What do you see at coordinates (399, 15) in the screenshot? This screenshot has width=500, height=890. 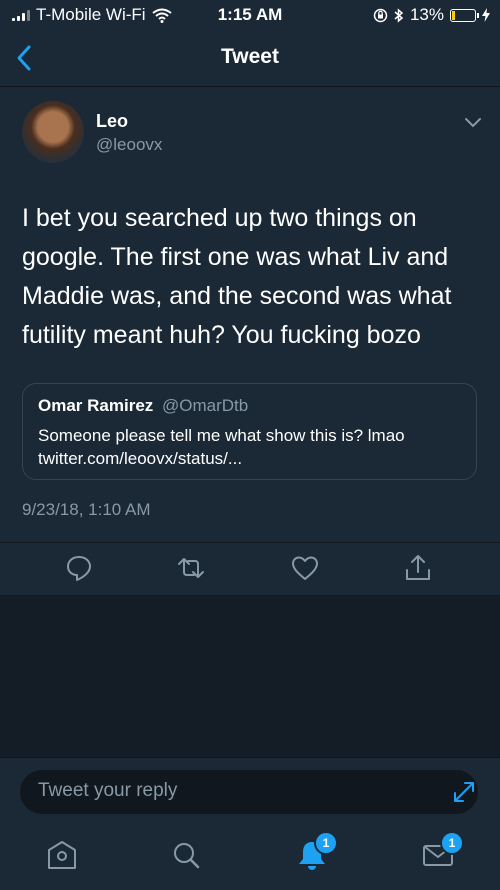 I see `bluetooth-icon` at bounding box center [399, 15].